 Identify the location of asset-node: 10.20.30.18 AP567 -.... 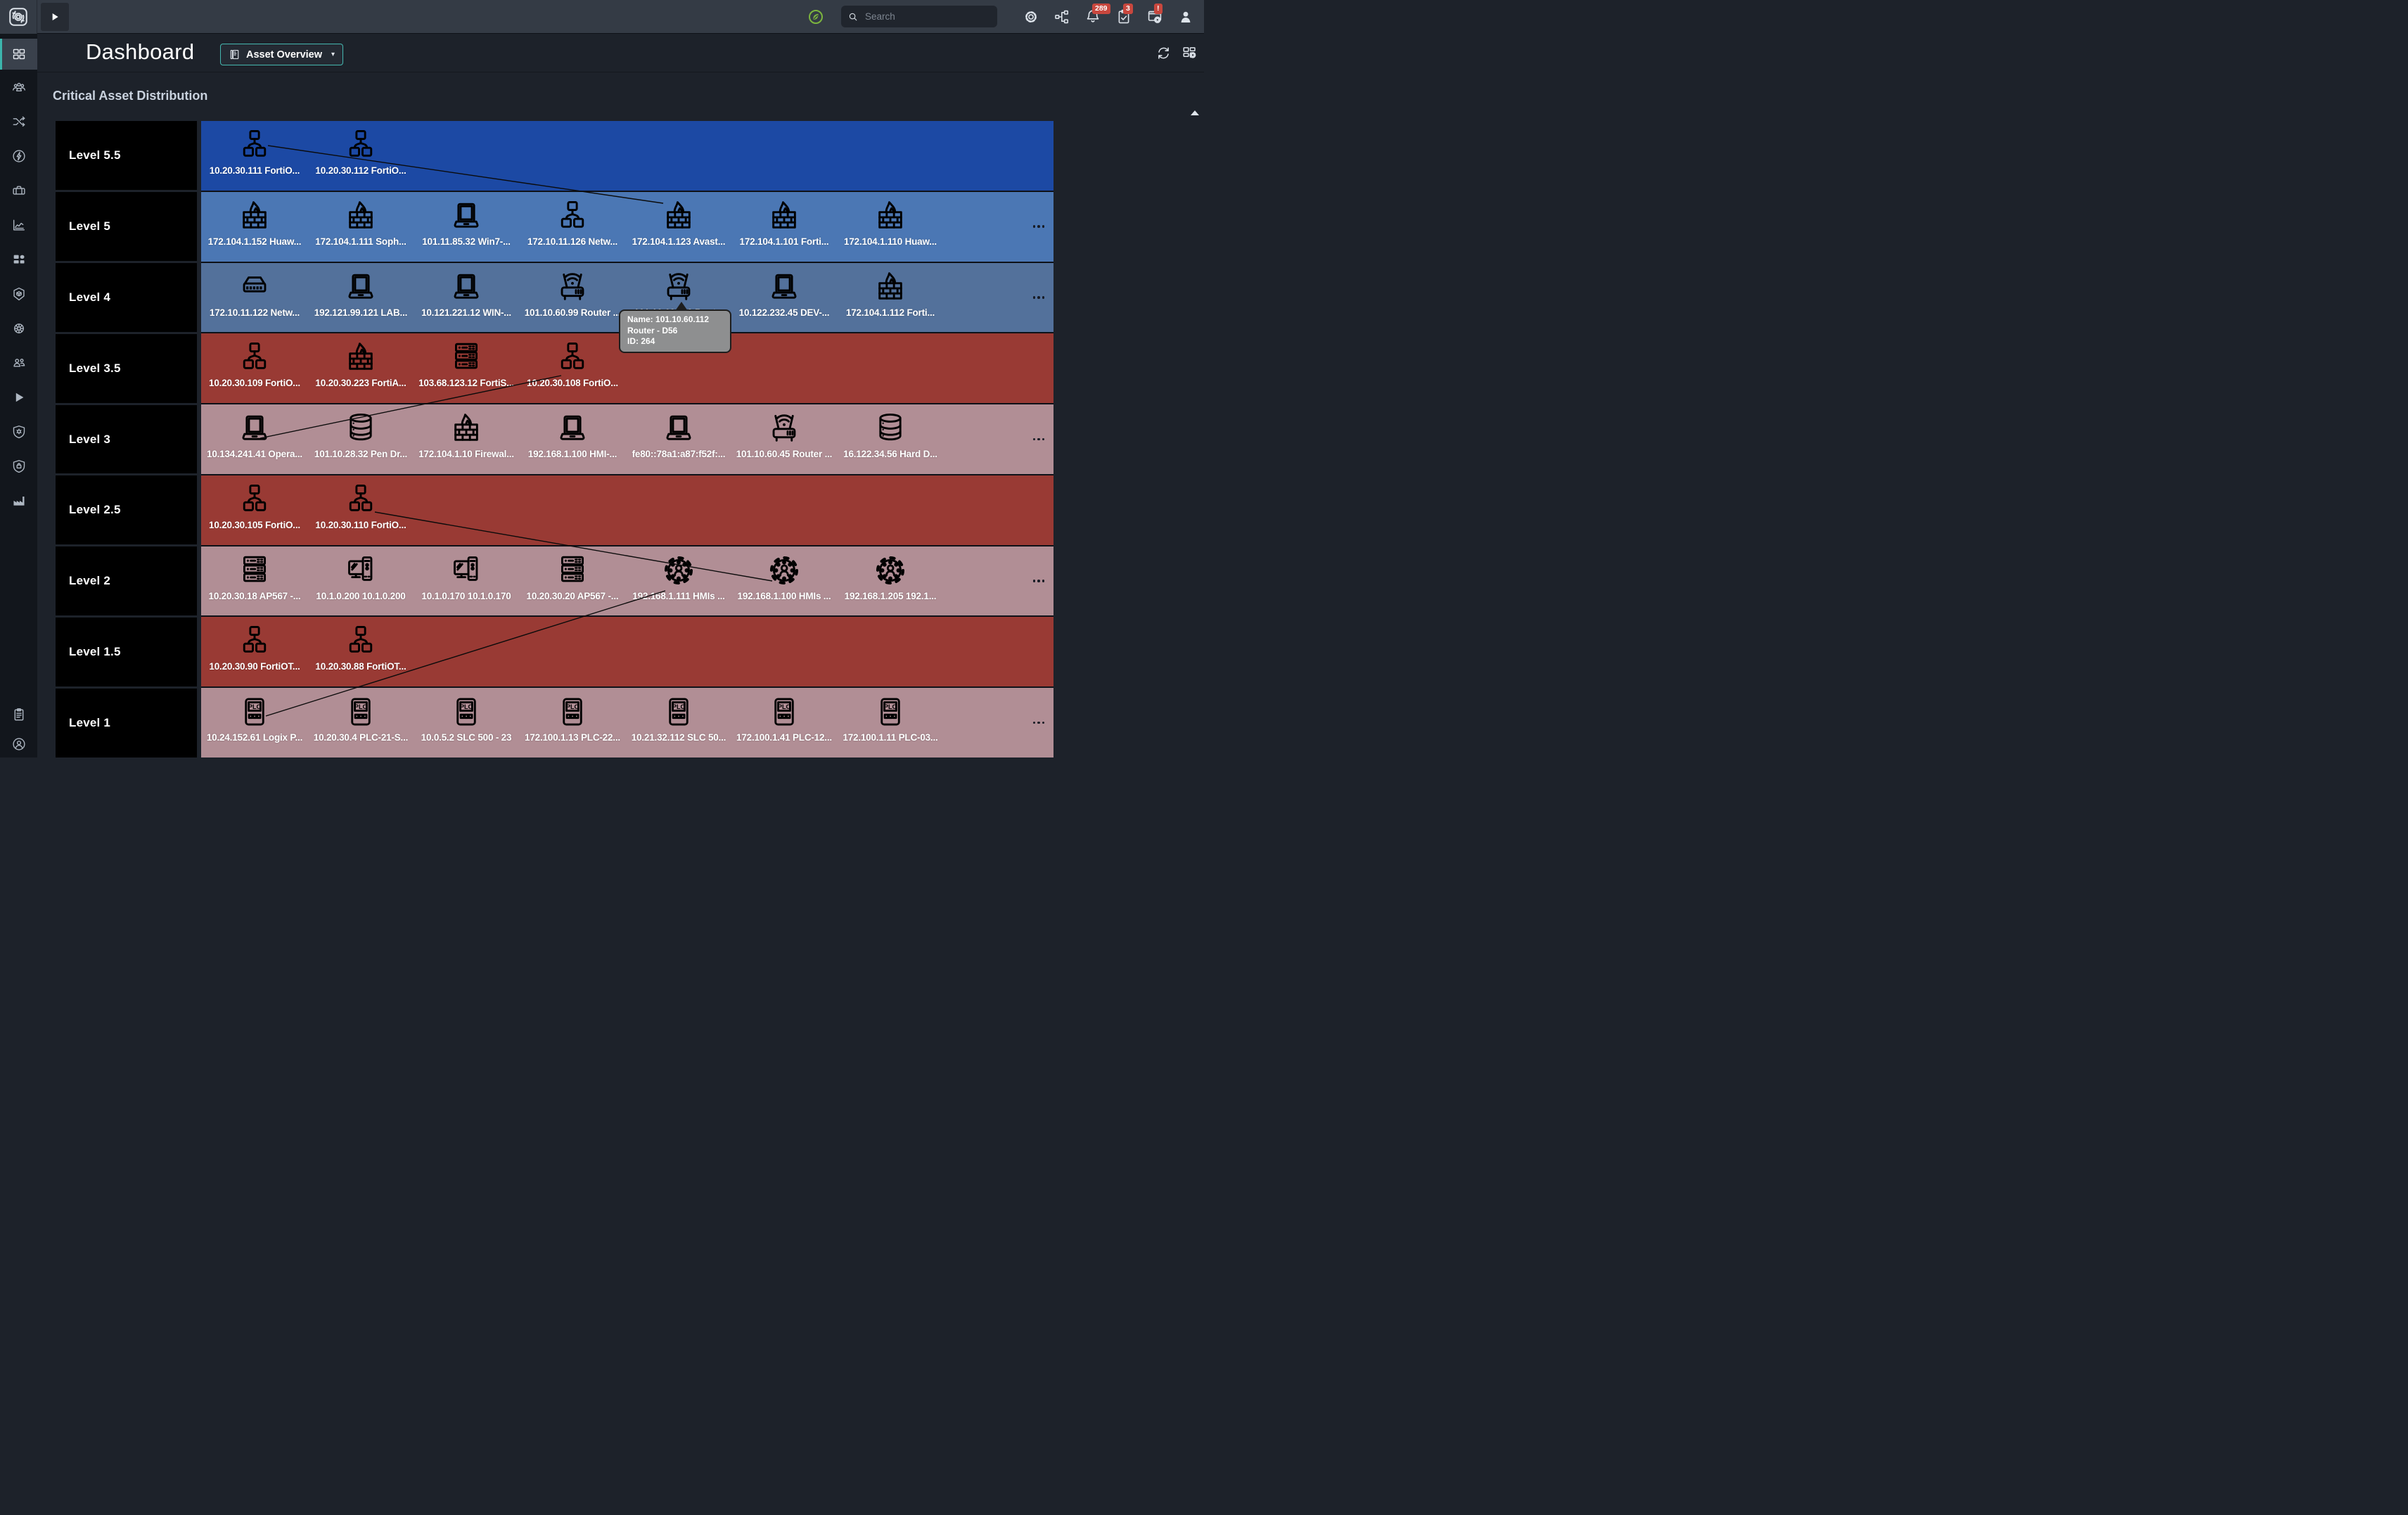
(254, 577).